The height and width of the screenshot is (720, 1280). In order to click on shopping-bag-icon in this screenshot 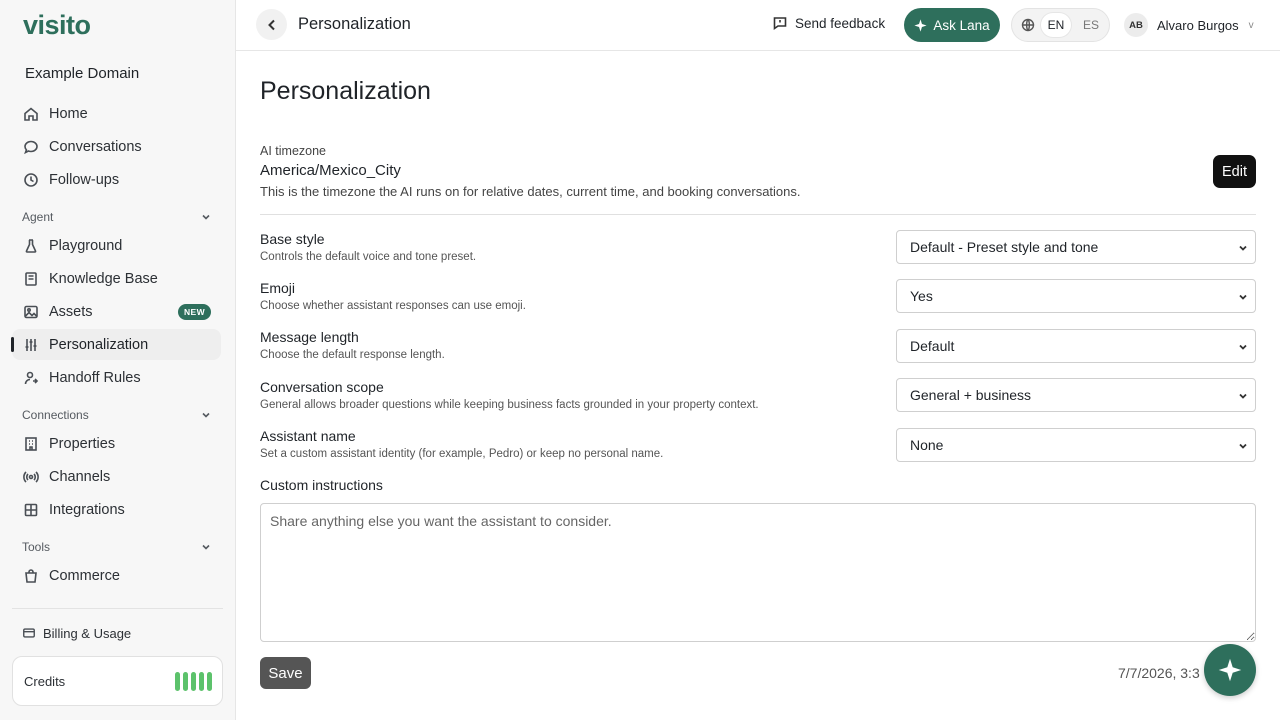, I will do `click(31, 576)`.